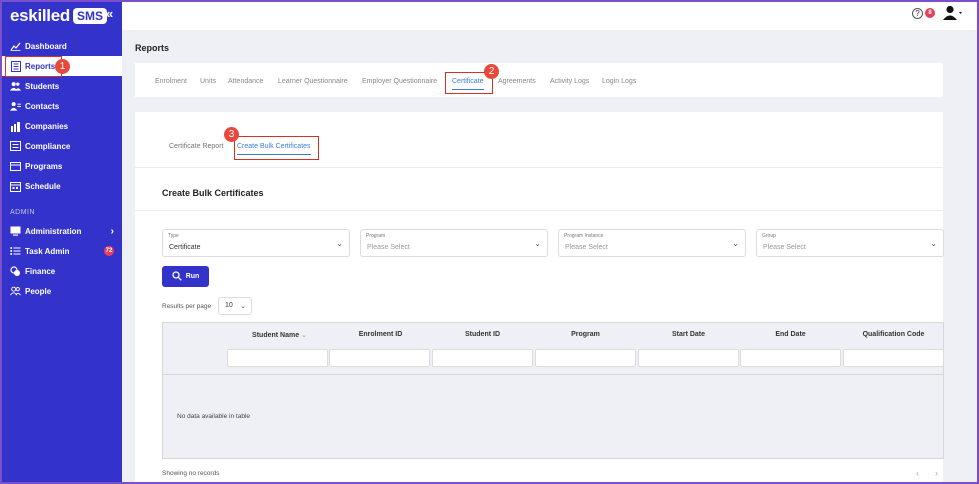  Describe the element at coordinates (47, 251) in the screenshot. I see `sidebar-item-label: Task Admin` at that location.